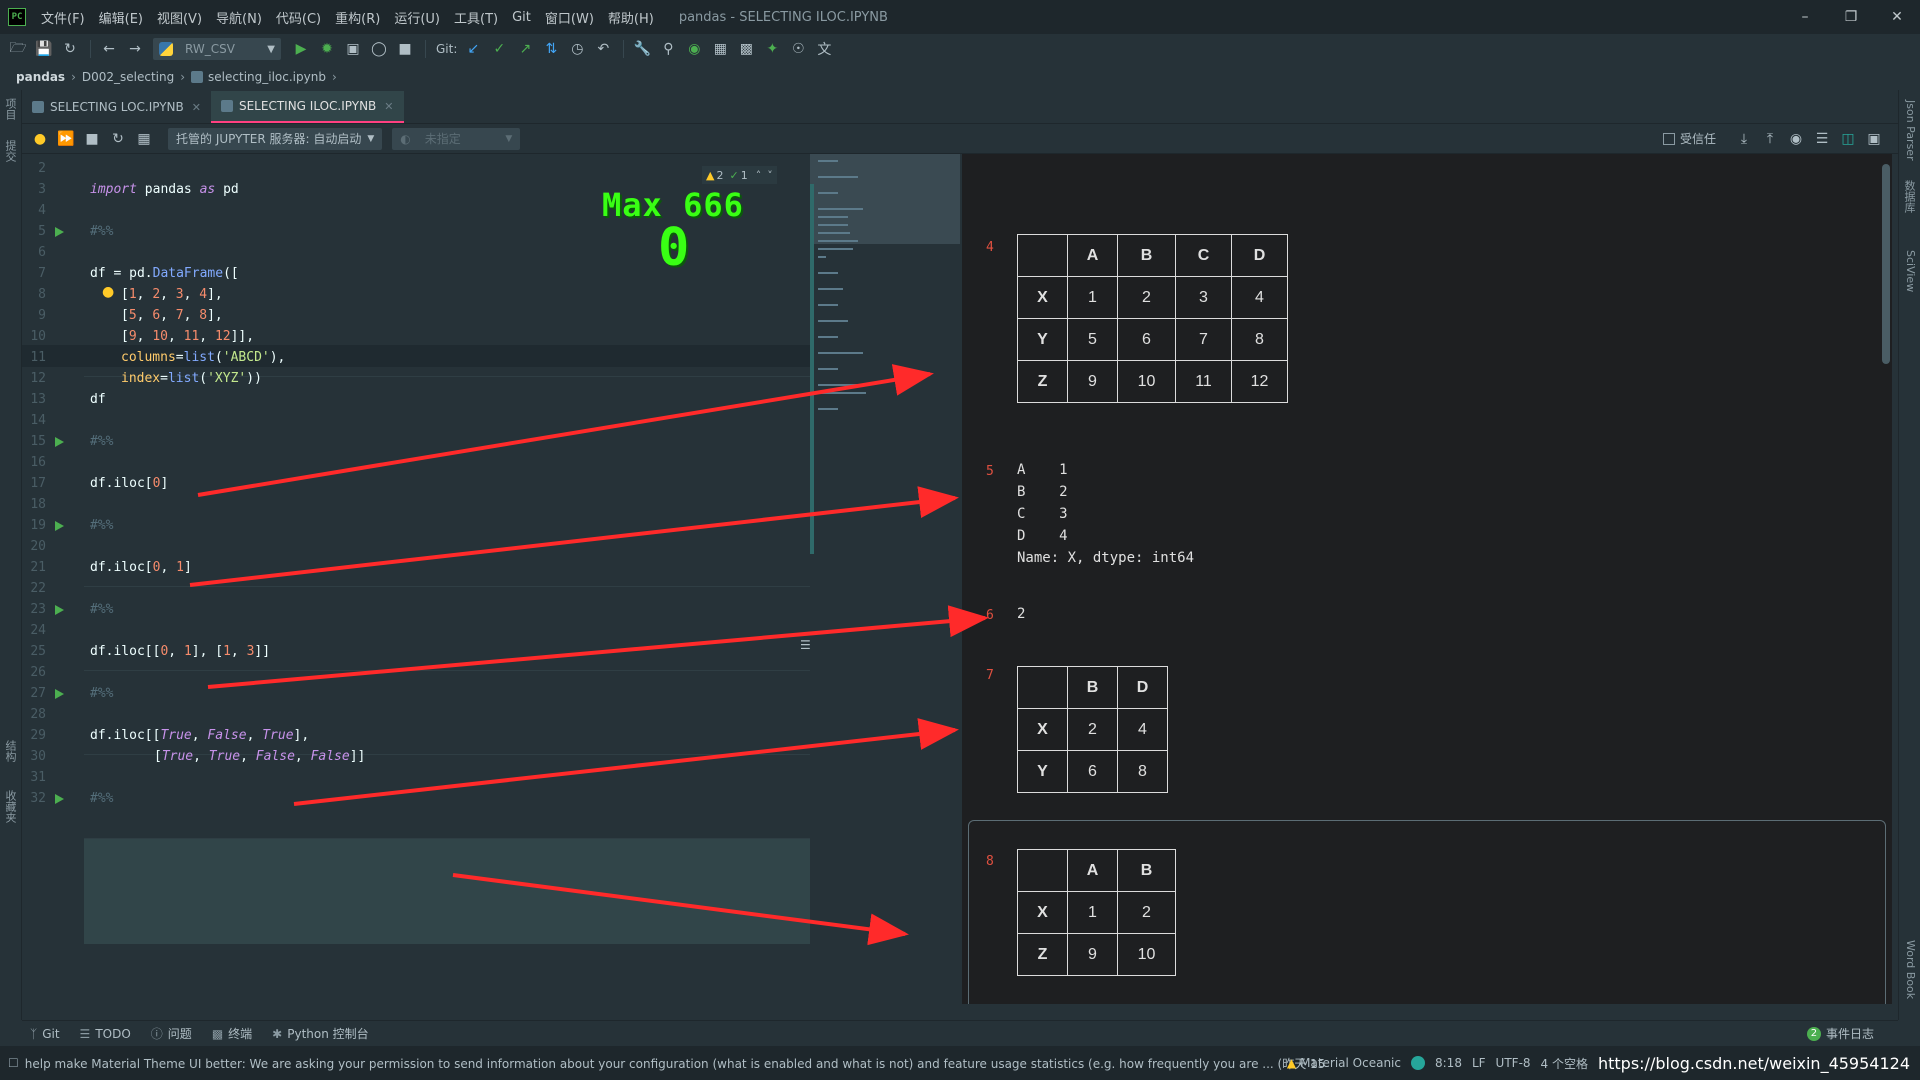 The image size is (1920, 1080). What do you see at coordinates (135, 49) in the screenshot?
I see `forward-icon: →` at bounding box center [135, 49].